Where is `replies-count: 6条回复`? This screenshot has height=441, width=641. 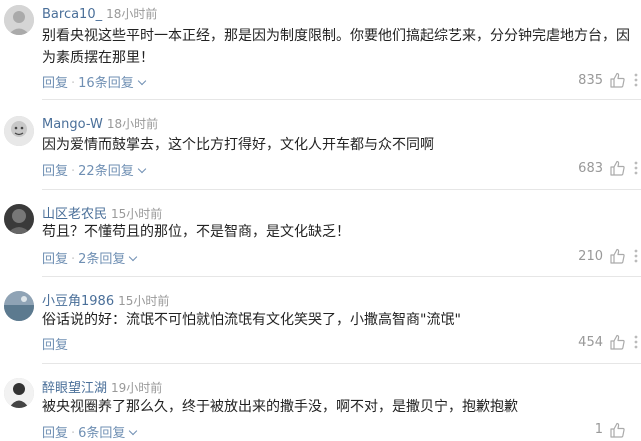
replies-count: 6条回复 is located at coordinates (102, 433).